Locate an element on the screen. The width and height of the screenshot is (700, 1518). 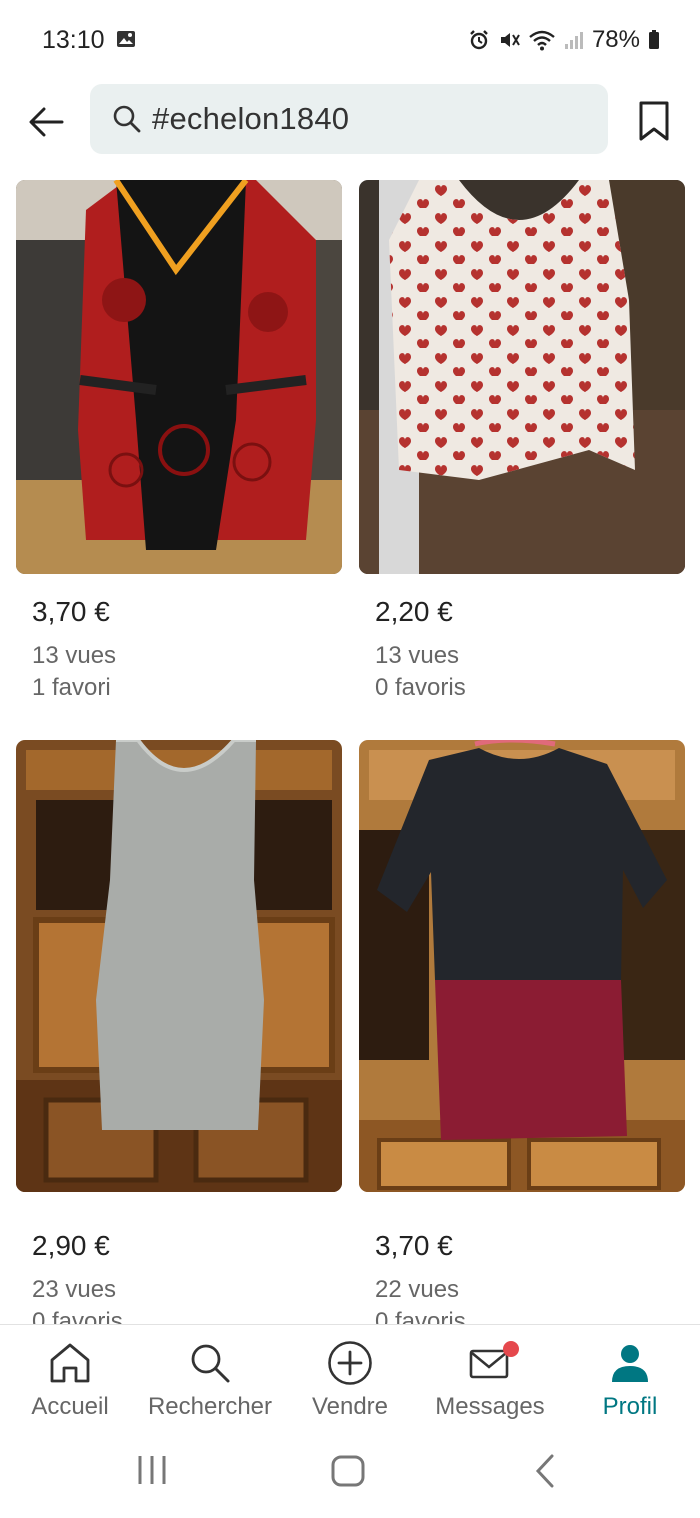
alarm-icon is located at coordinates (479, 40).